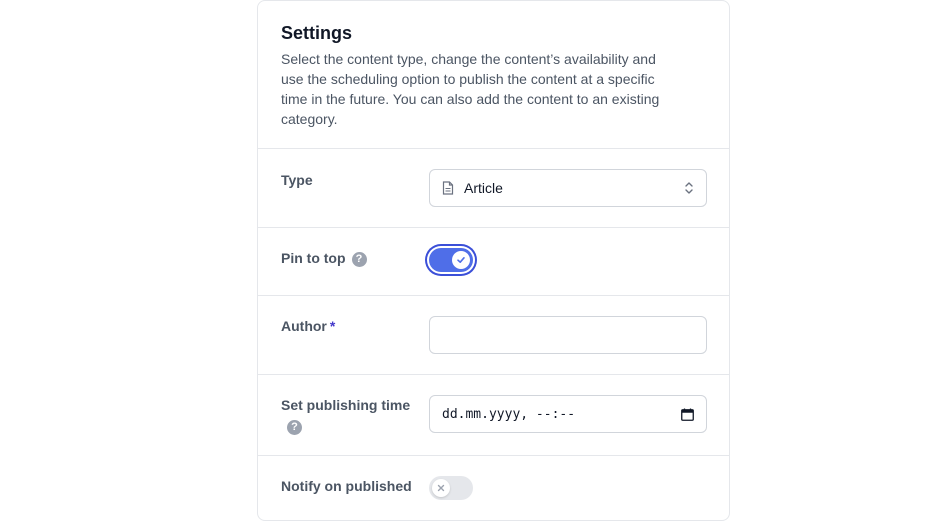  I want to click on type-row: Type Article, so click(493, 188).